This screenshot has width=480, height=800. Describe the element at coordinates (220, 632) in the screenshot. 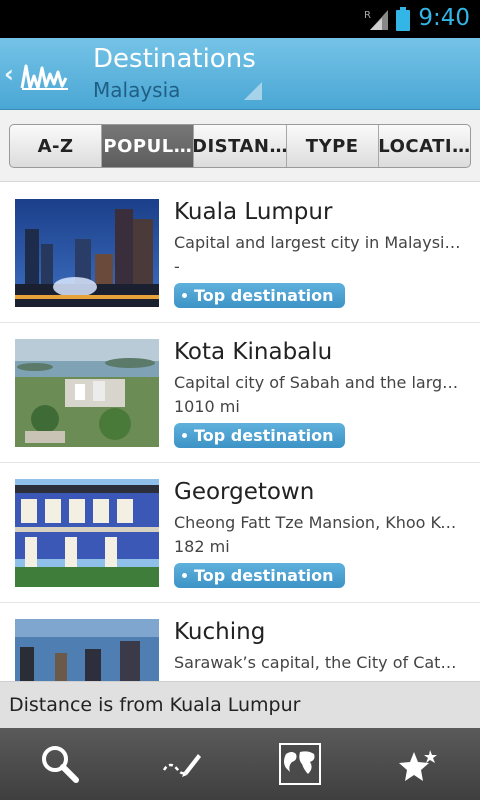

I see `destination-name: Kuching` at that location.